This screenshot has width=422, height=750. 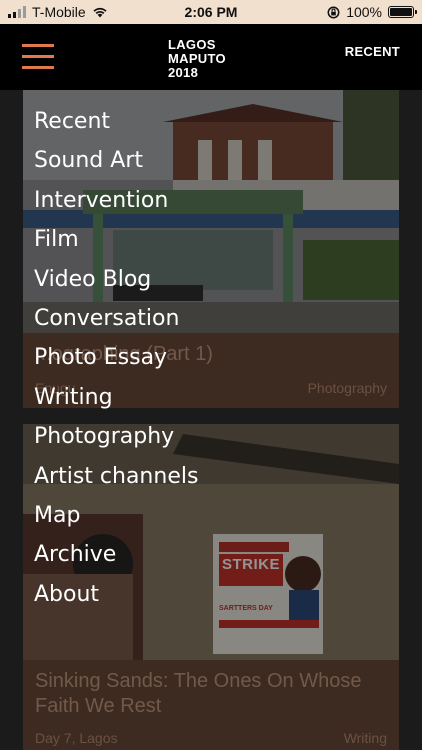 What do you see at coordinates (402, 12) in the screenshot?
I see `battery-icon` at bounding box center [402, 12].